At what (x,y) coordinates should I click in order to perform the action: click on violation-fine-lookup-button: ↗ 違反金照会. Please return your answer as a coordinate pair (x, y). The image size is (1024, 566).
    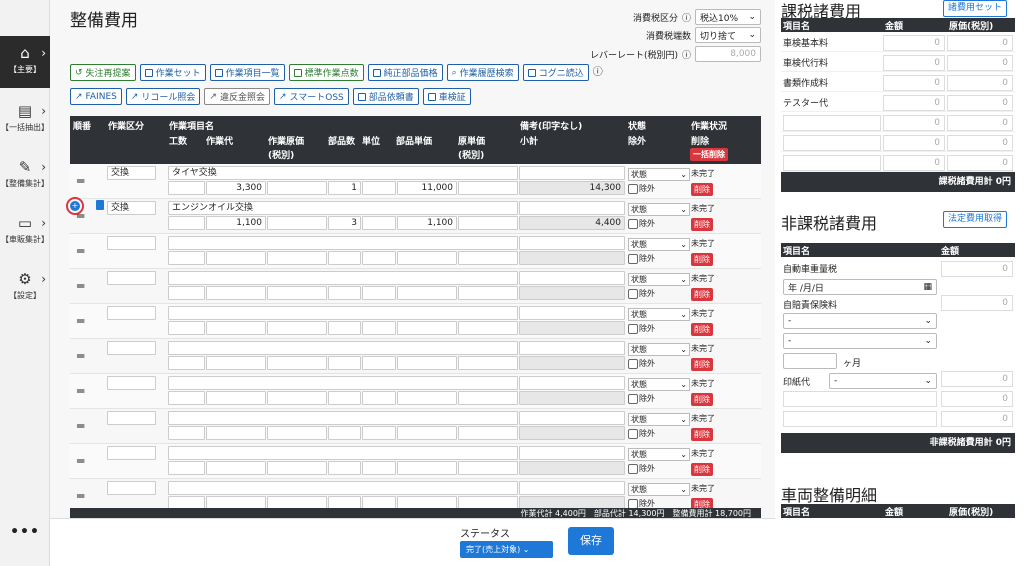
    Looking at the image, I should click on (237, 96).